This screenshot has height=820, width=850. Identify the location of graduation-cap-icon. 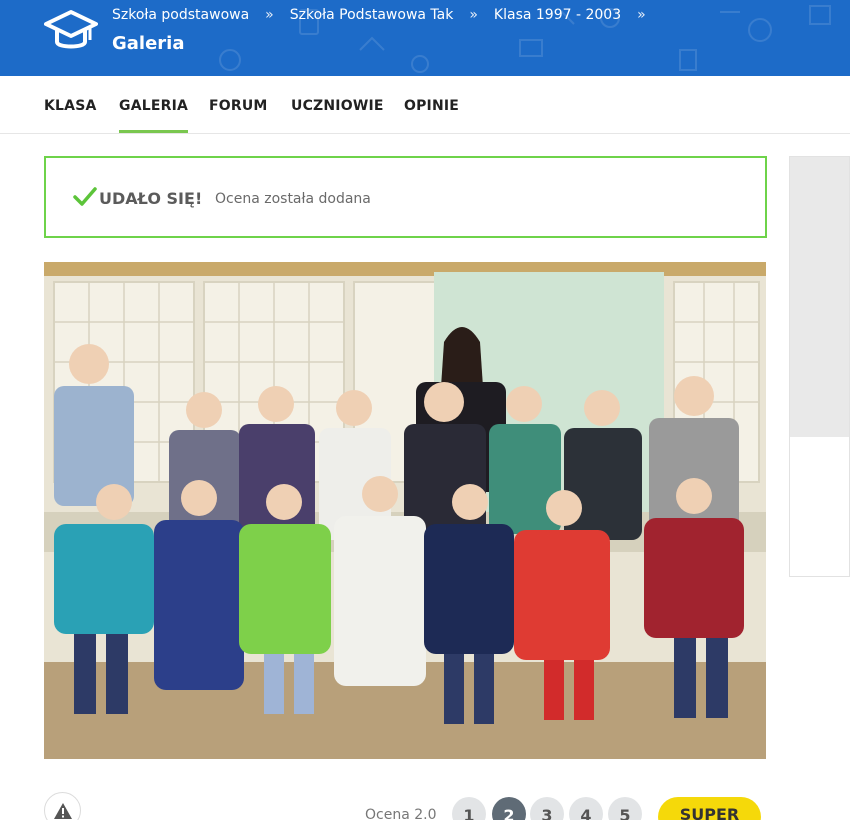
(71, 32).